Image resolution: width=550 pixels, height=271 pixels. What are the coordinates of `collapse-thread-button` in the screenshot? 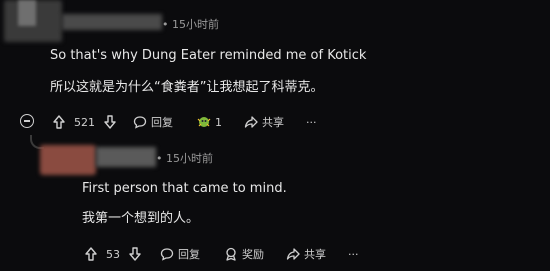 It's located at (27, 121).